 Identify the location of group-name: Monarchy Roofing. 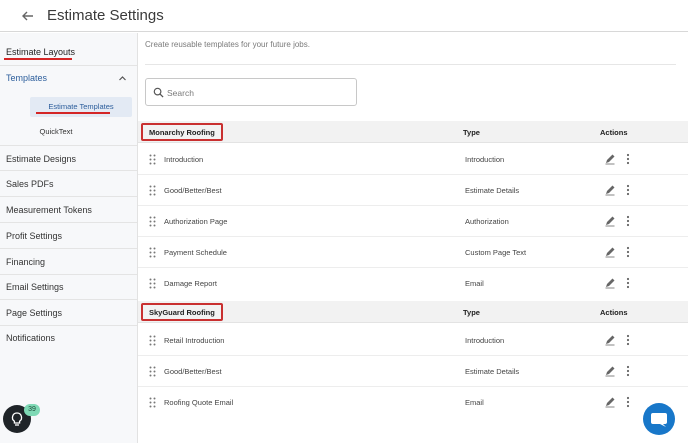
(182, 132).